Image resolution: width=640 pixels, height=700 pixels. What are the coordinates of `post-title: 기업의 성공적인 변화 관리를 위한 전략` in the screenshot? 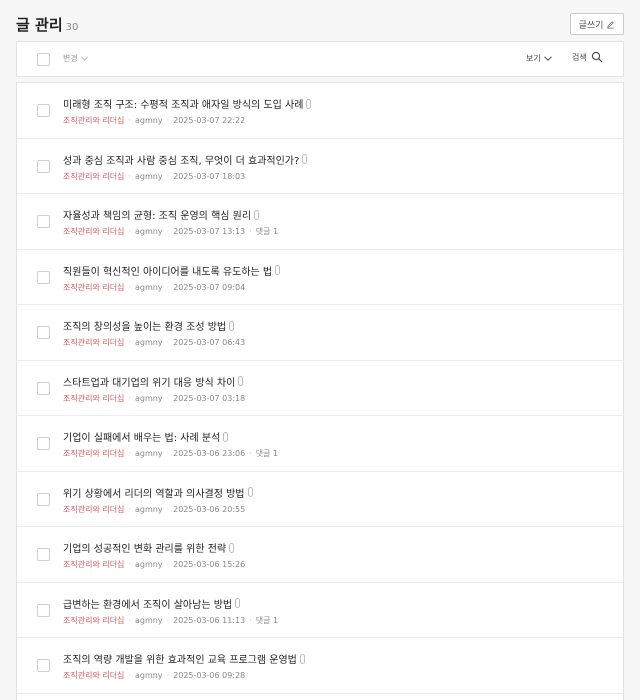 It's located at (149, 547).